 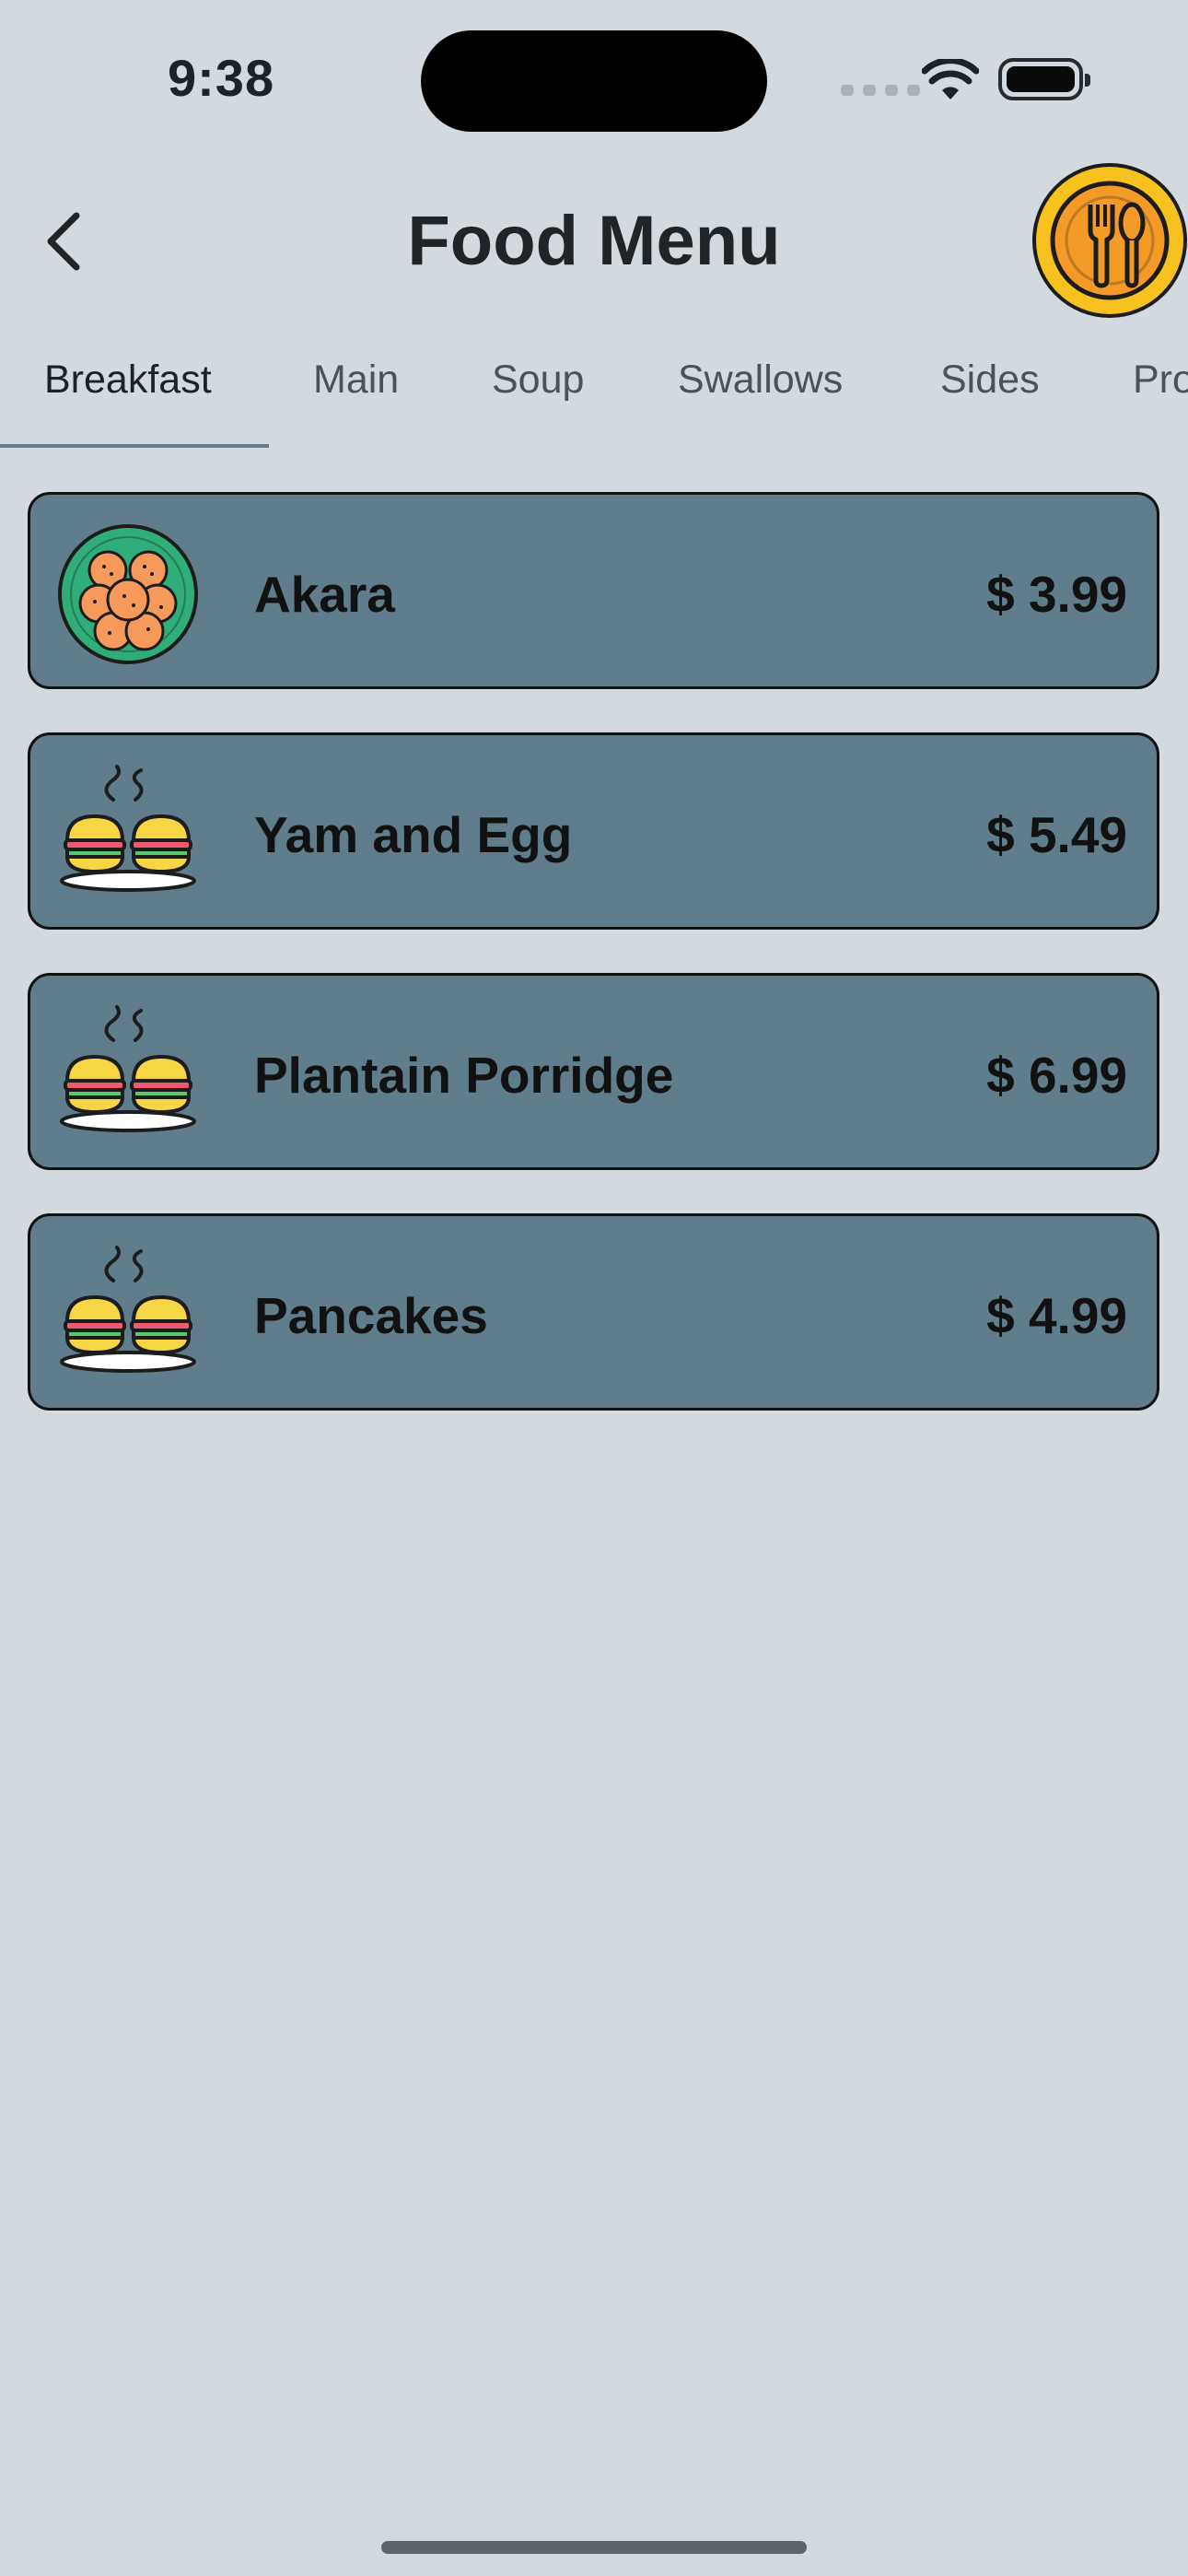 What do you see at coordinates (1056, 594) in the screenshot?
I see `menu-item-price: $ 3.99` at bounding box center [1056, 594].